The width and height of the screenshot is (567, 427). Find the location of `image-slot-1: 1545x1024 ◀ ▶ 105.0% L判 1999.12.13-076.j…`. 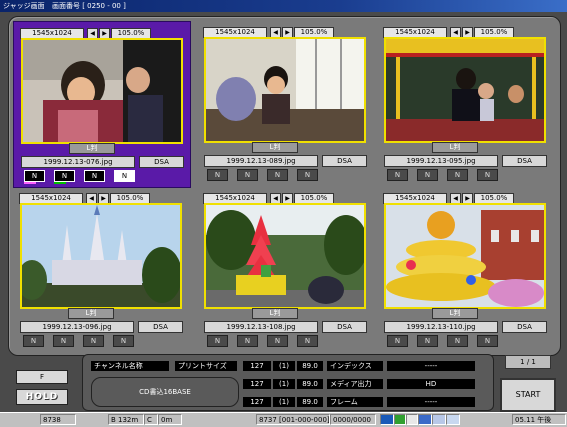

image-slot-1: 1545x1024 ◀ ▶ 105.0% L判 1999.12.13-076.j… is located at coordinates (102, 104).